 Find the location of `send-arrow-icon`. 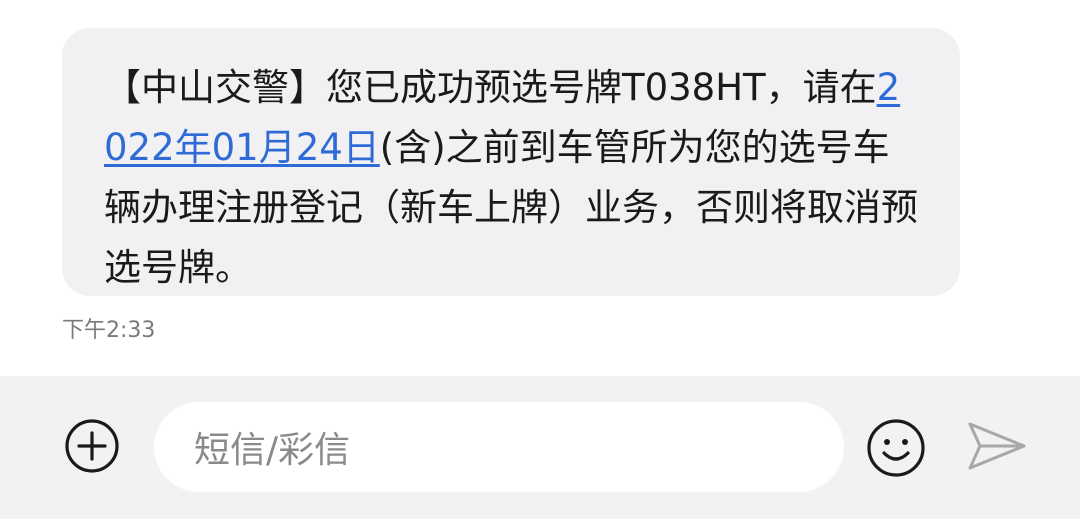

send-arrow-icon is located at coordinates (997, 446).